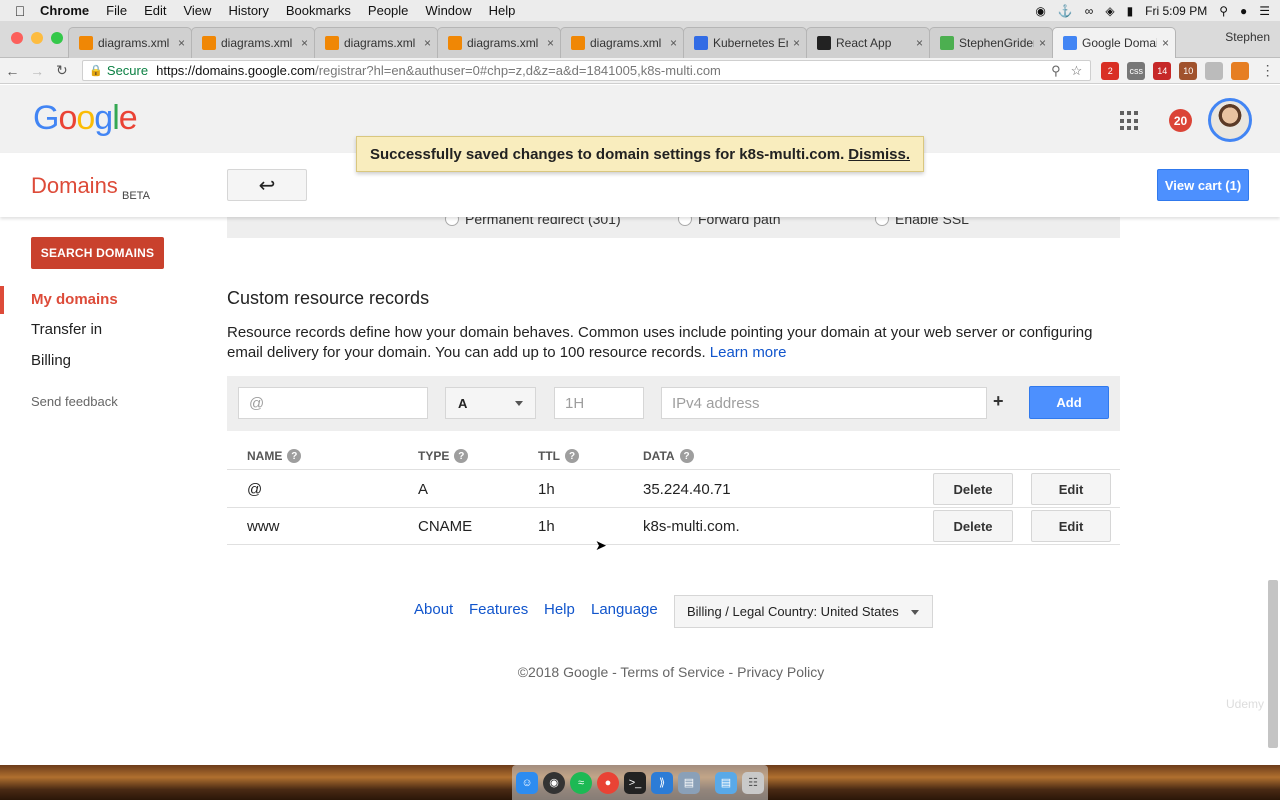  I want to click on clock: Fri 5:09 PM, so click(1176, 11).